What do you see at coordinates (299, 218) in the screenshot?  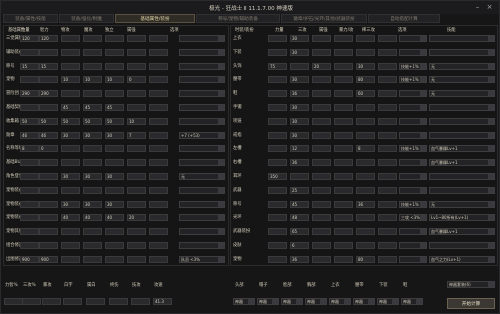 I see `stat-input: 48` at bounding box center [299, 218].